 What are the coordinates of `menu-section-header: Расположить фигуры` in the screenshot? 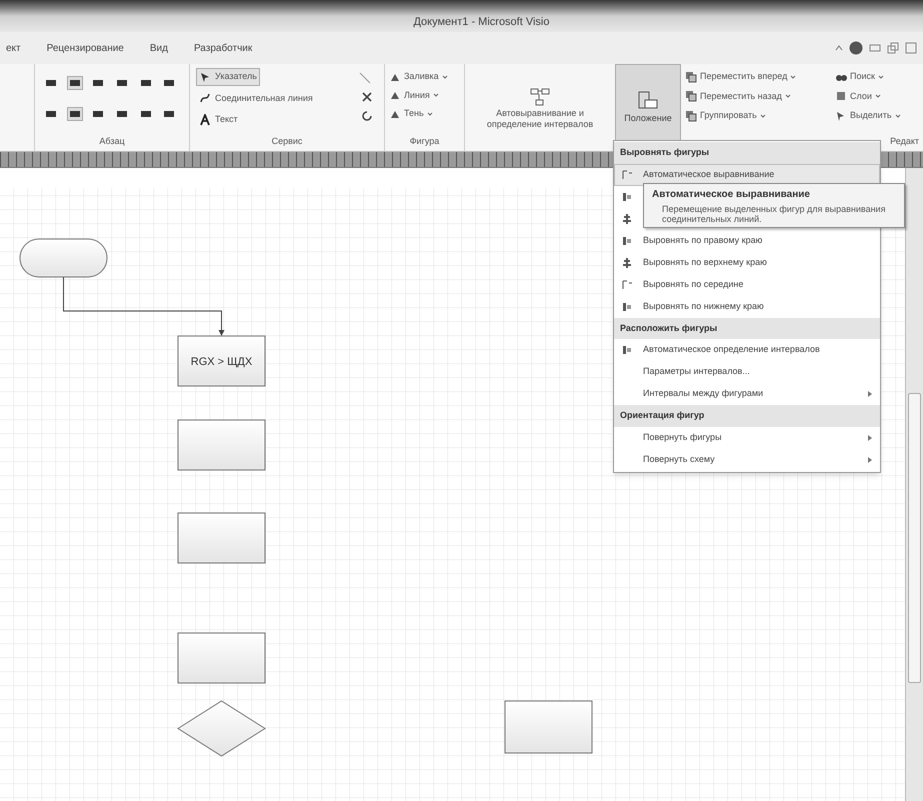 It's located at (747, 328).